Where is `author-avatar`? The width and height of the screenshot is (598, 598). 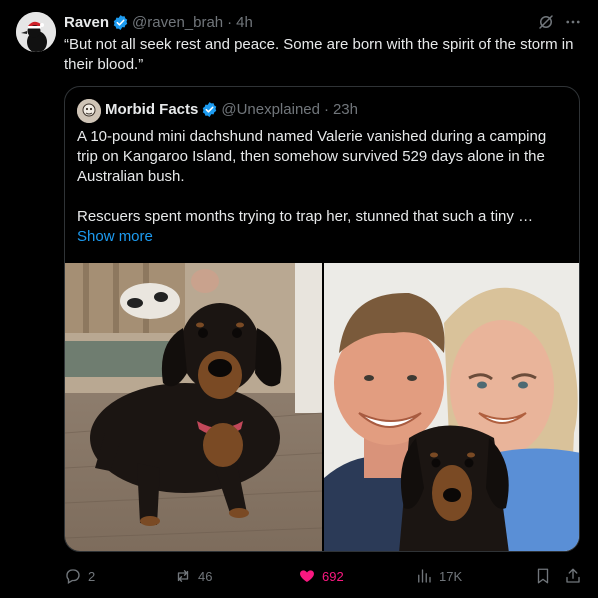 author-avatar is located at coordinates (36, 32).